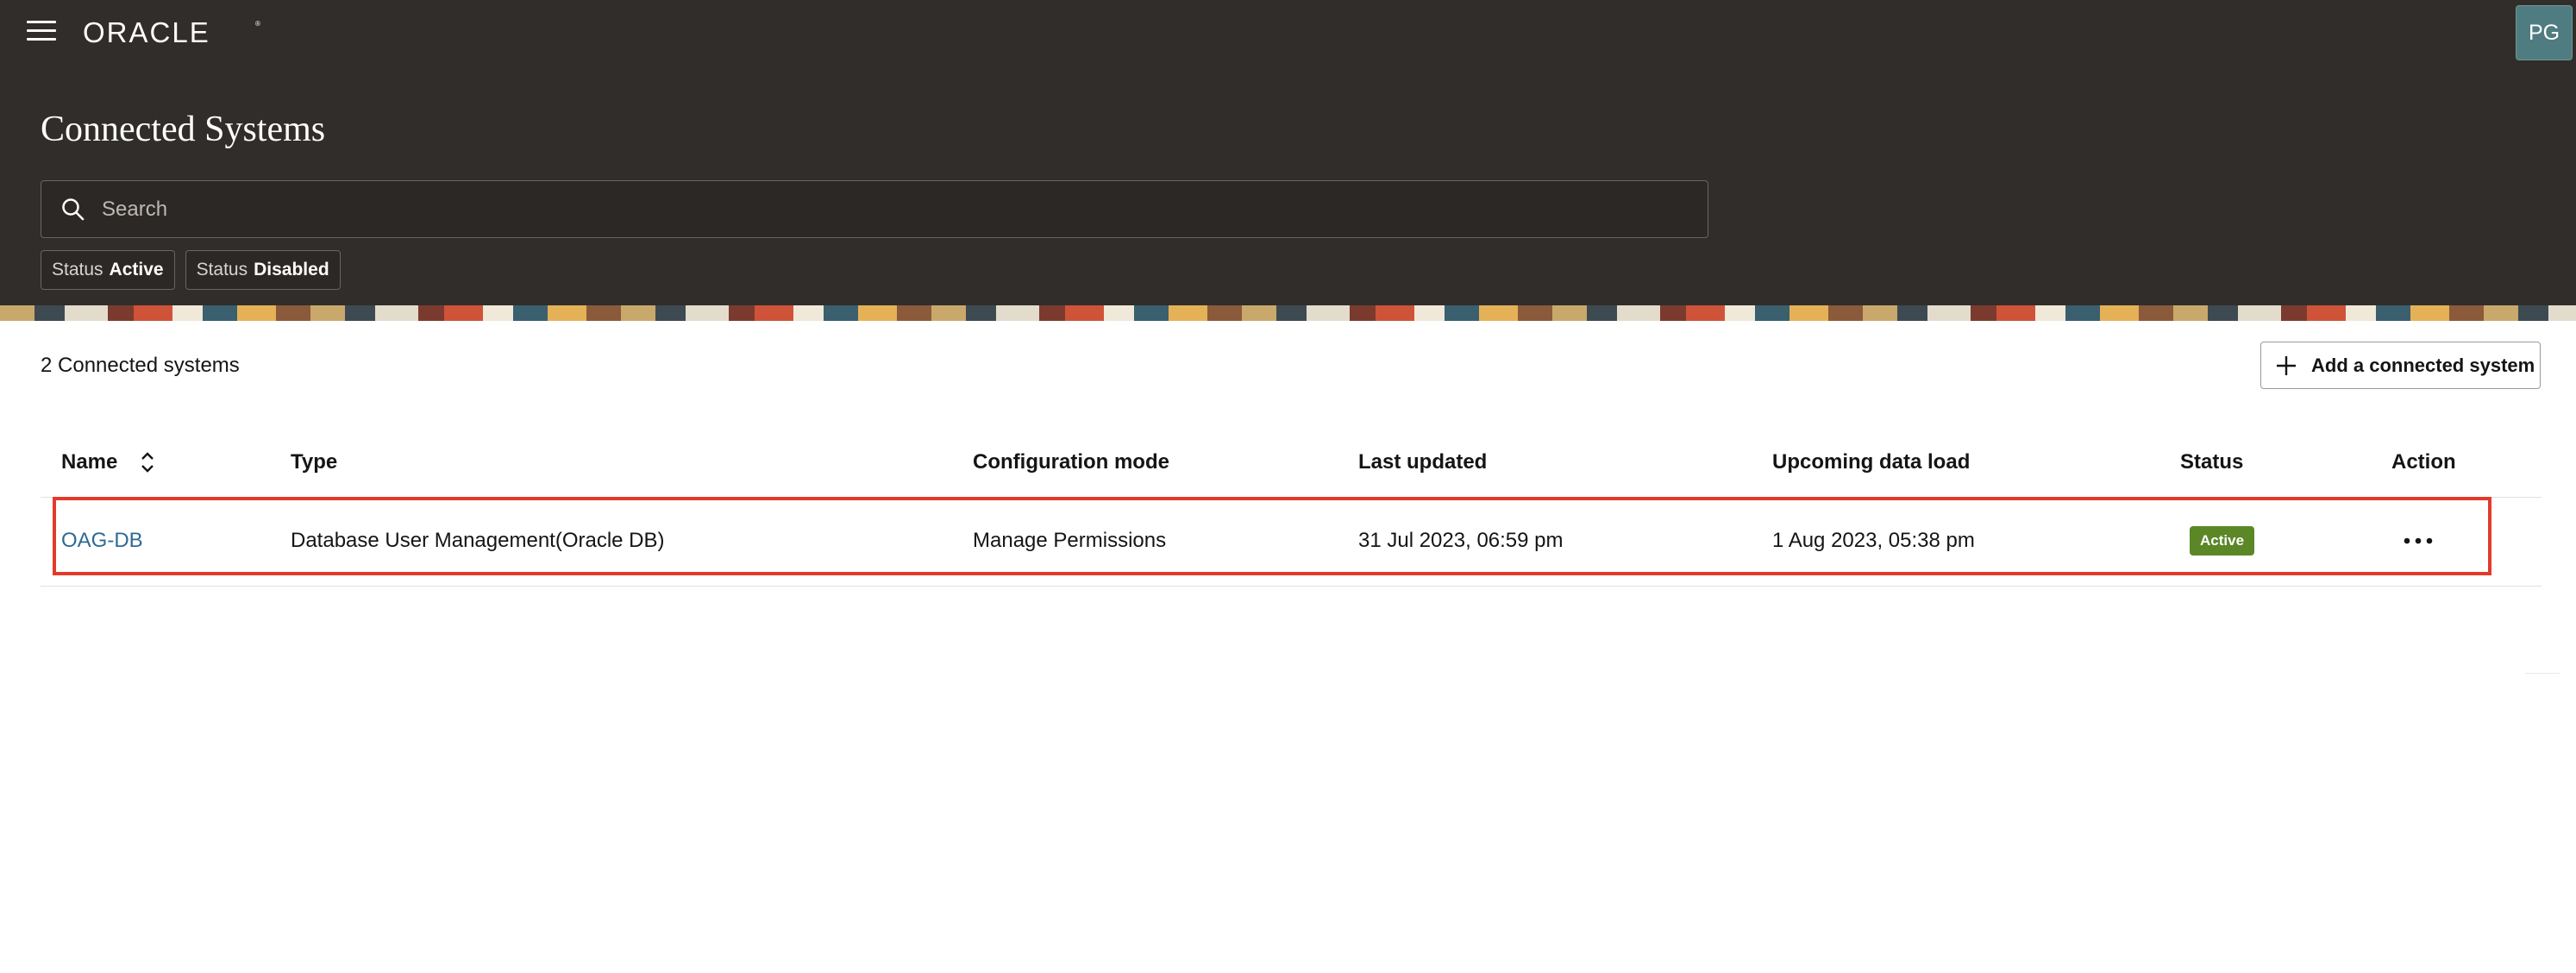  I want to click on plus-icon, so click(2286, 365).